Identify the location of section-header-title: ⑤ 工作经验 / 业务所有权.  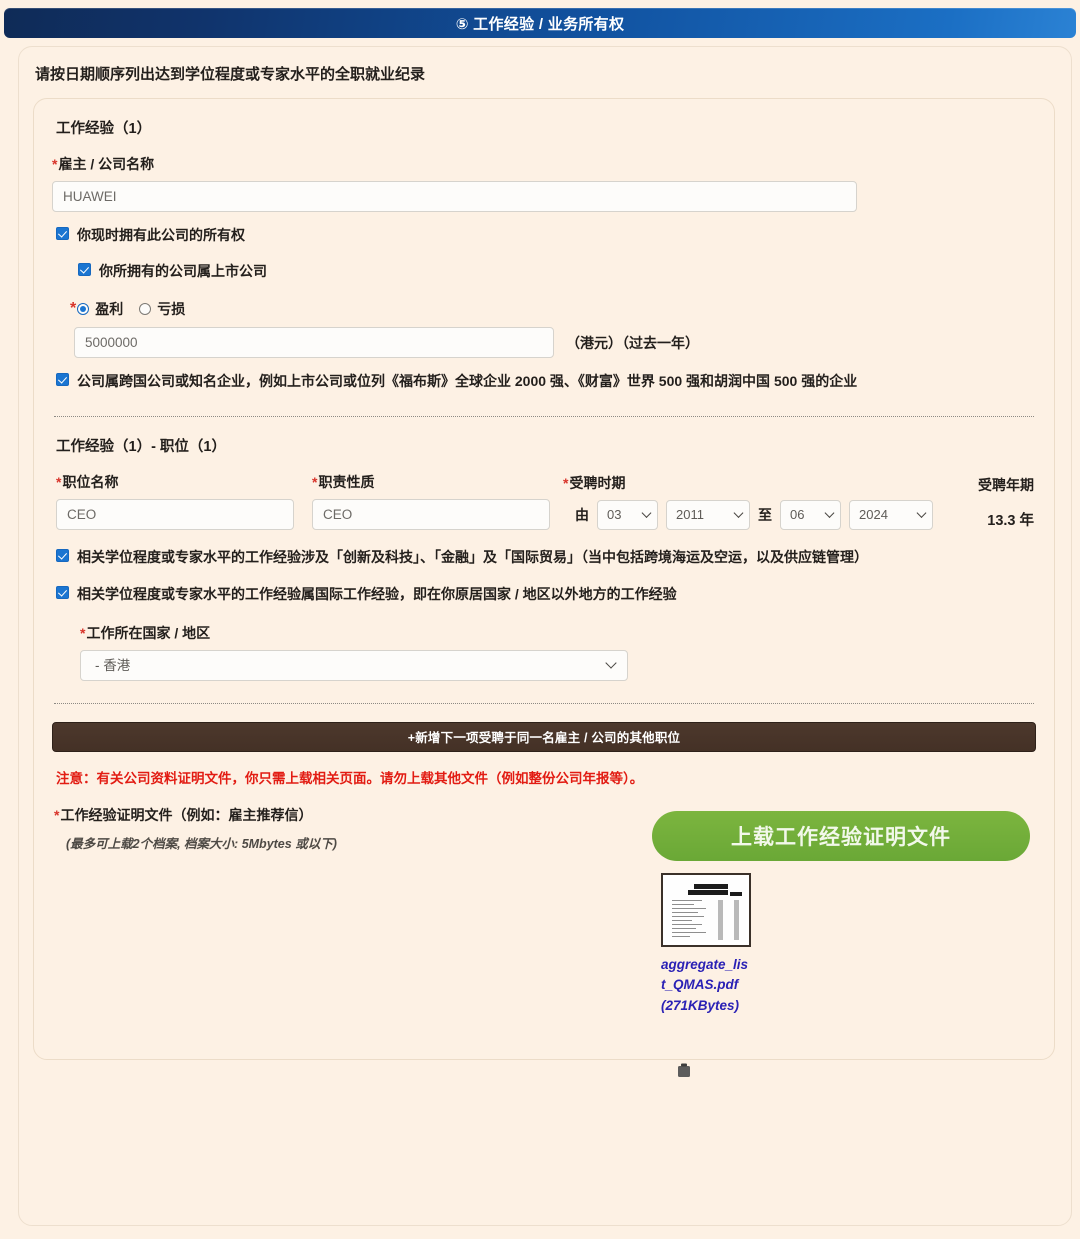
(540, 24).